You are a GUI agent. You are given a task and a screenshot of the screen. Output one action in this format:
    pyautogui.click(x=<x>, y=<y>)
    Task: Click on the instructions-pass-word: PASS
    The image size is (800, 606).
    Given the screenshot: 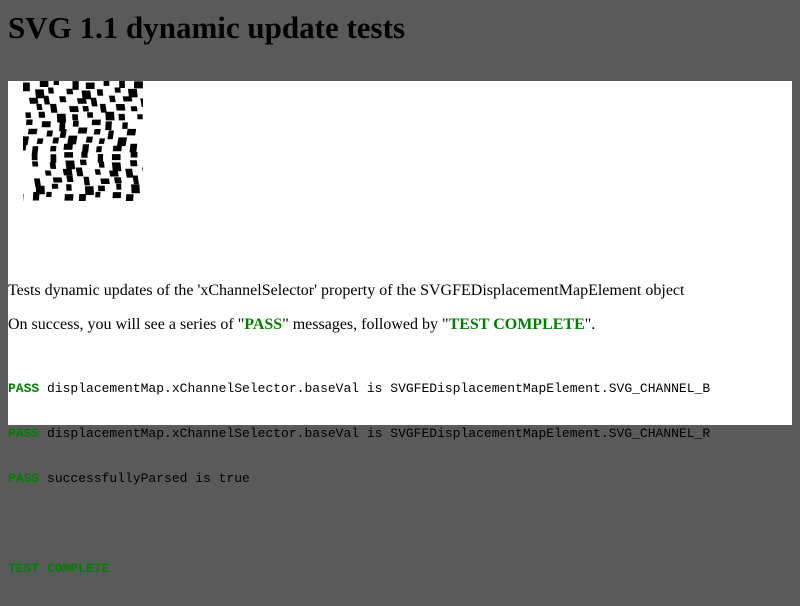 What is the action you would take?
    pyautogui.click(x=263, y=324)
    